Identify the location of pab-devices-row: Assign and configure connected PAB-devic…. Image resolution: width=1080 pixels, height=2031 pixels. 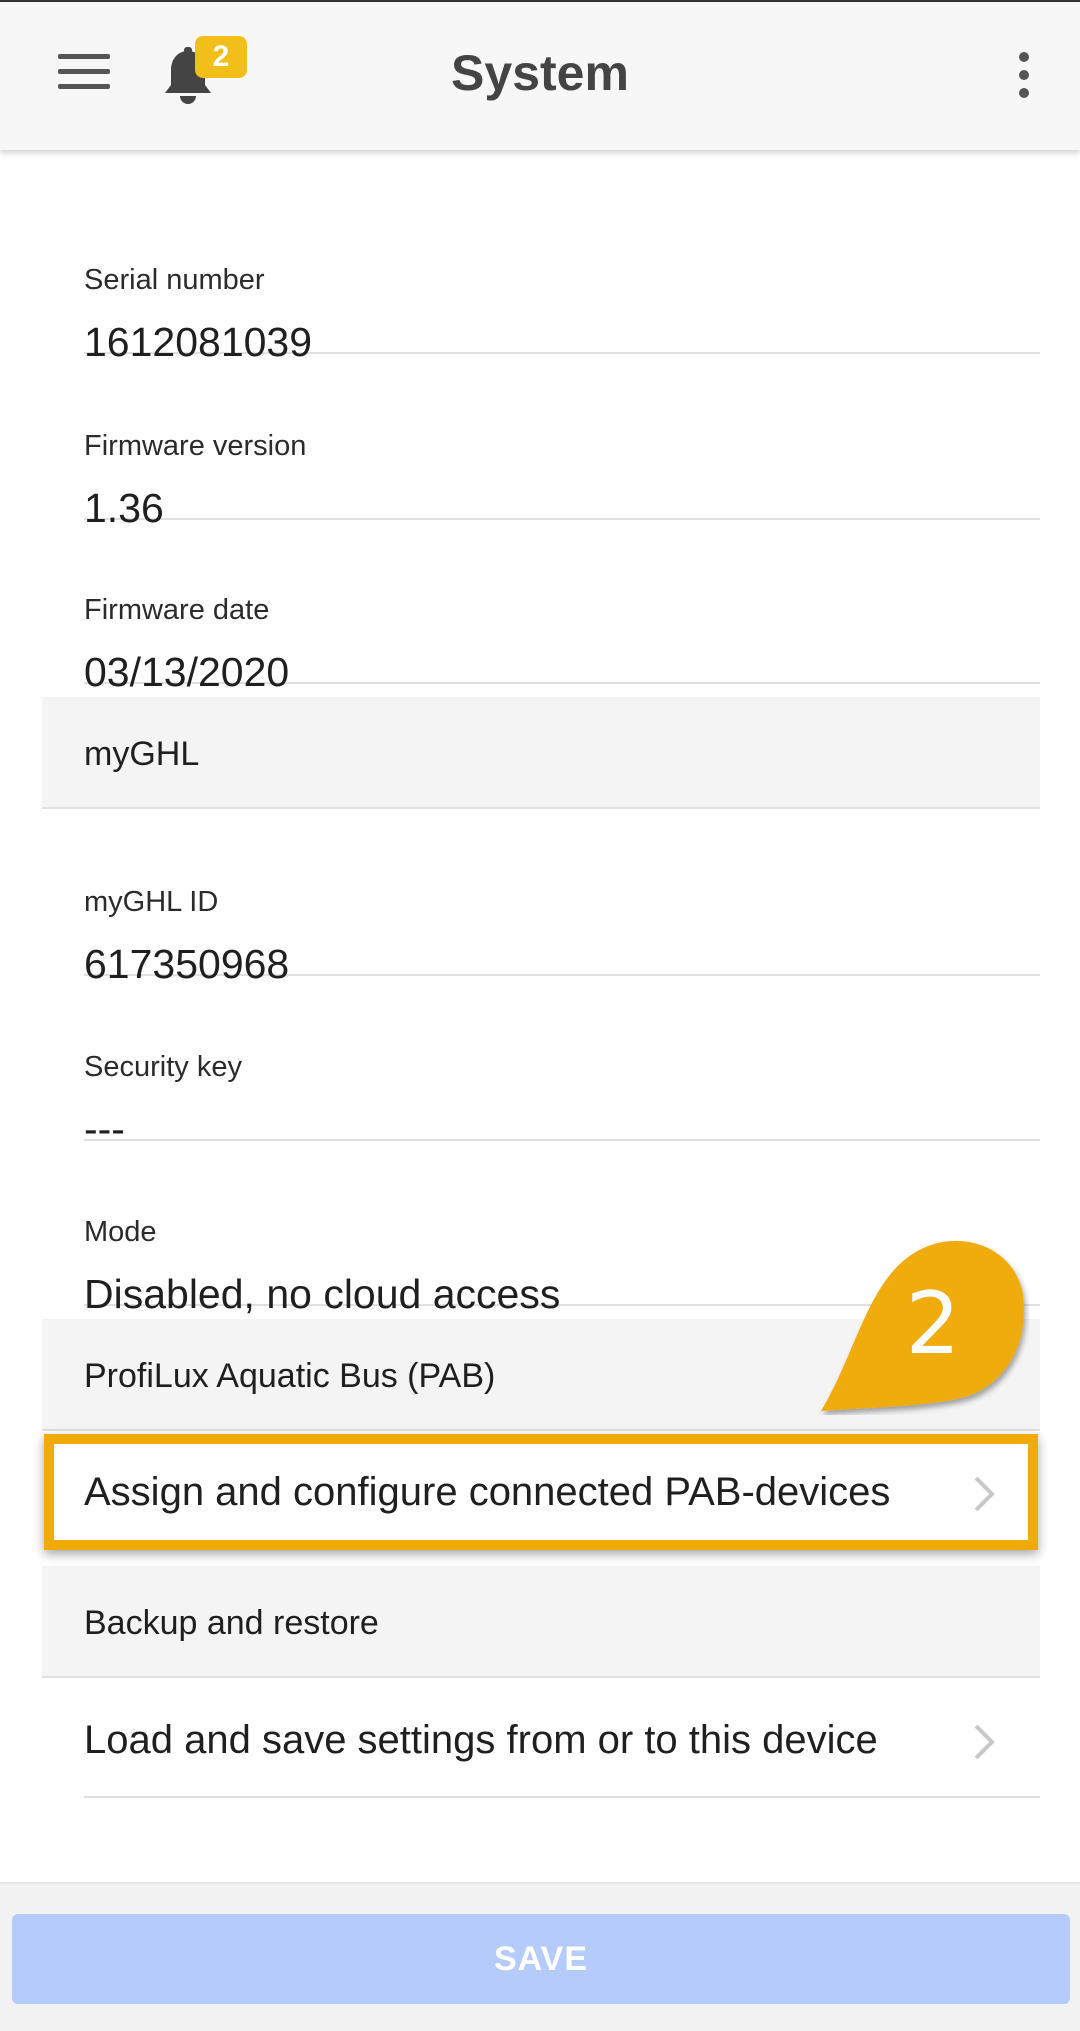
(562, 1491).